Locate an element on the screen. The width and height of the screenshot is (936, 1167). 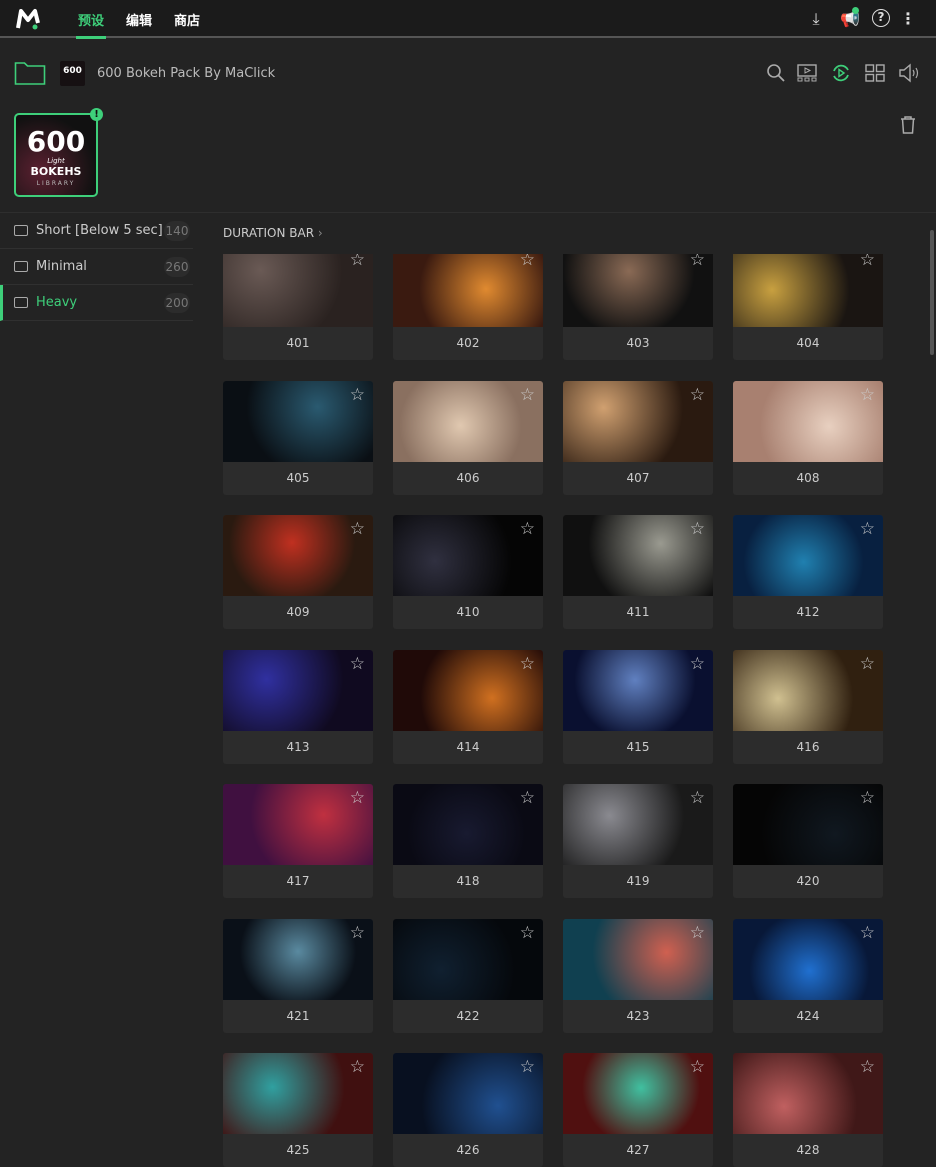
tab-edit: 编辑 is located at coordinates (139, 19).